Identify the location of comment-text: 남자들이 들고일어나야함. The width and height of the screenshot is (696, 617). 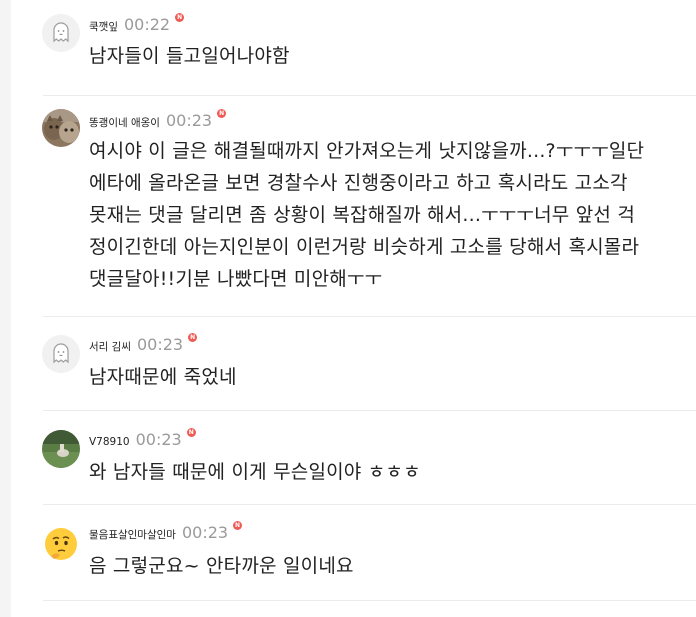
(389, 56).